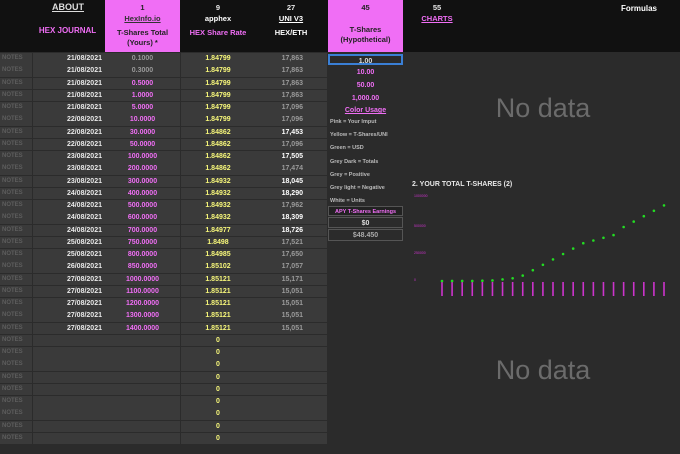  I want to click on tshares-cell: 400.0000, so click(142, 193).